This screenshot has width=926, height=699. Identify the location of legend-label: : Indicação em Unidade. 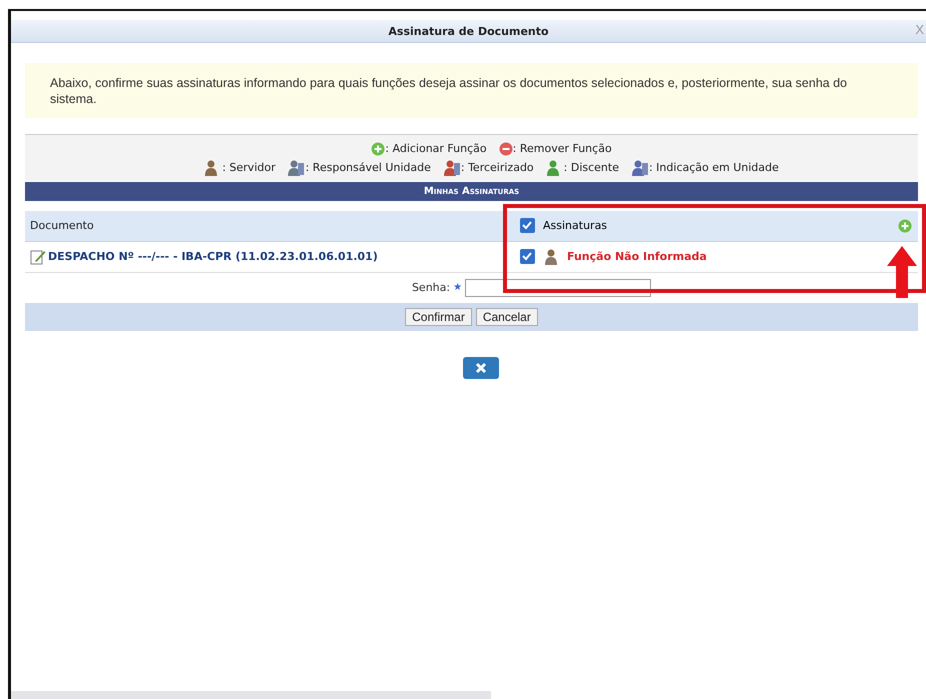
(713, 167).